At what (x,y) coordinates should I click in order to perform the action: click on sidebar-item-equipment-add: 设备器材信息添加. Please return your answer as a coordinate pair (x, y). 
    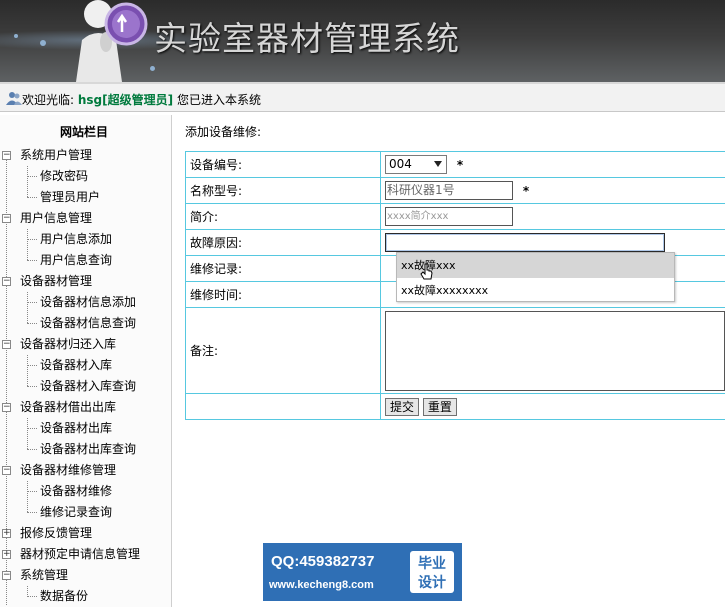
    Looking at the image, I should click on (85, 302).